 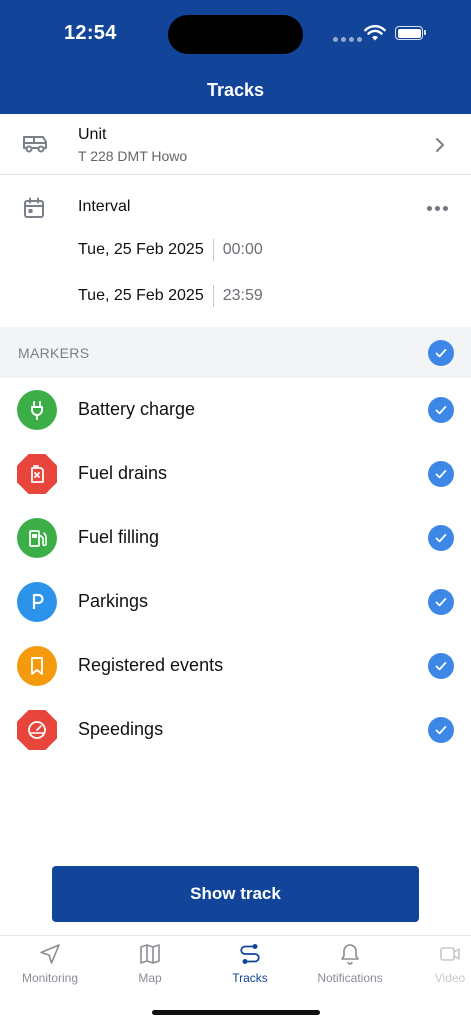 I want to click on dynamic-island, so click(x=235, y=34).